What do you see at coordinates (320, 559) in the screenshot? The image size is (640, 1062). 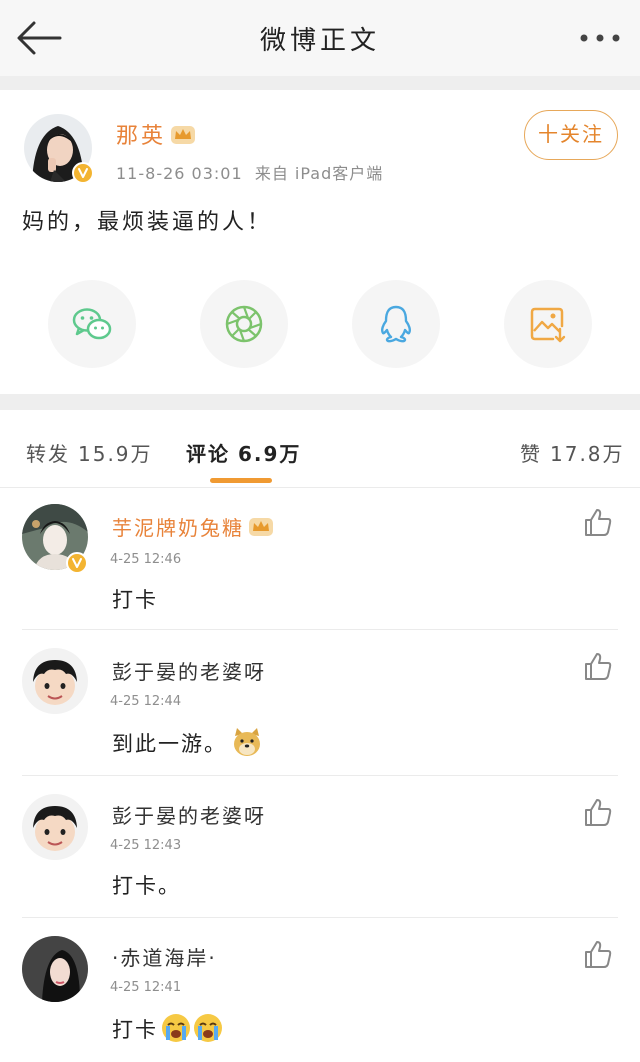 I see `comment-item: 芋泥牌奶兔糖 4-25 12:46 打卡` at bounding box center [320, 559].